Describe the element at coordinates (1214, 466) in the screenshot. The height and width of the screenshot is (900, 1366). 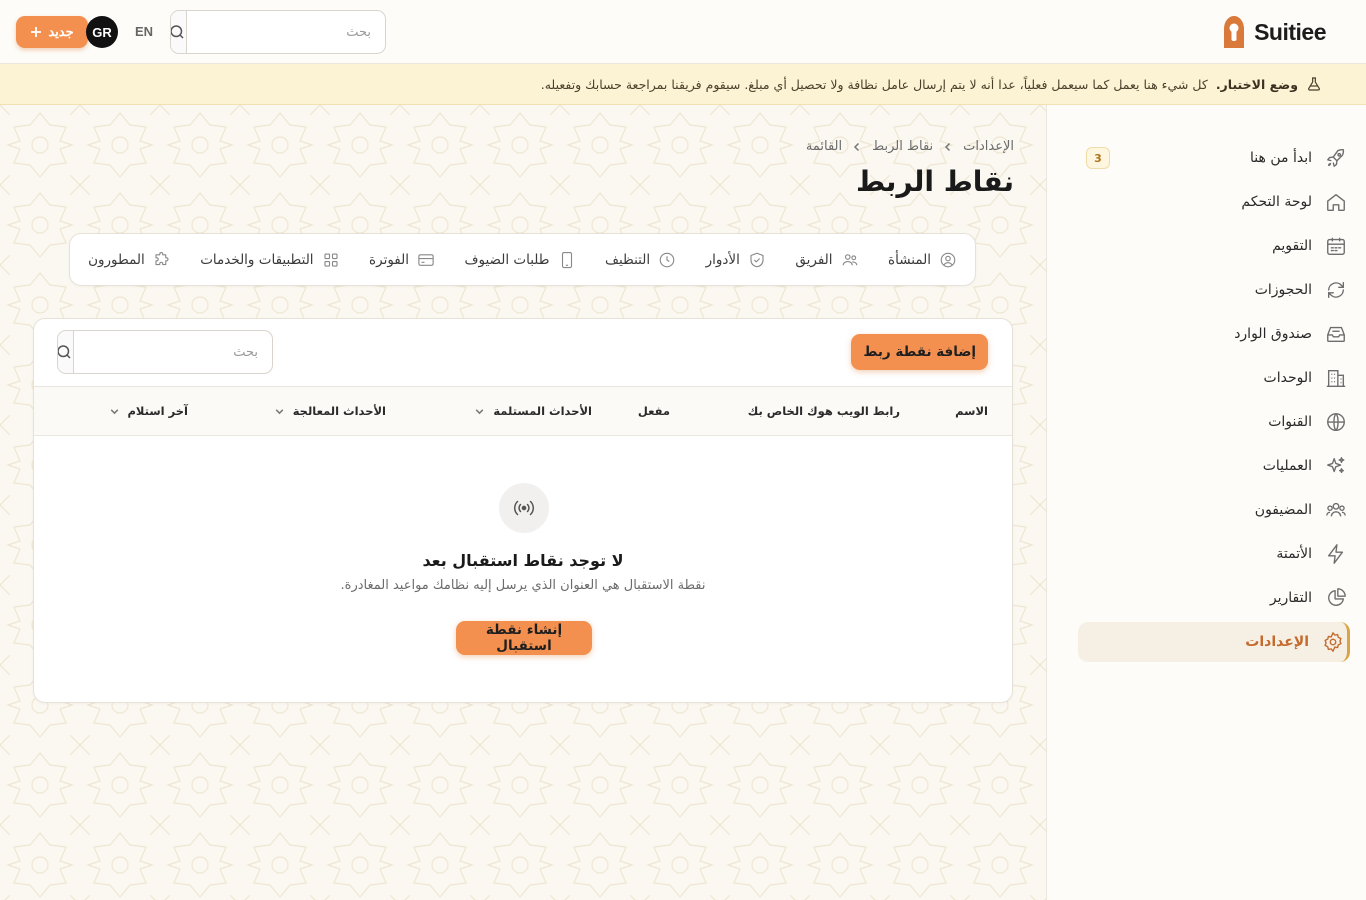
I see `sidebar-item-operations: العمليات` at that location.